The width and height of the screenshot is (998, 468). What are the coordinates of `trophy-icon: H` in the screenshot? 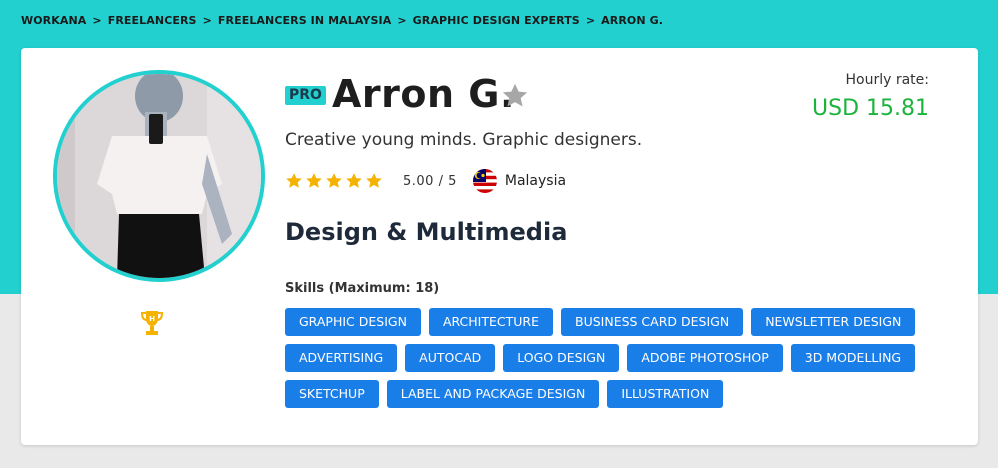 It's located at (152, 323).